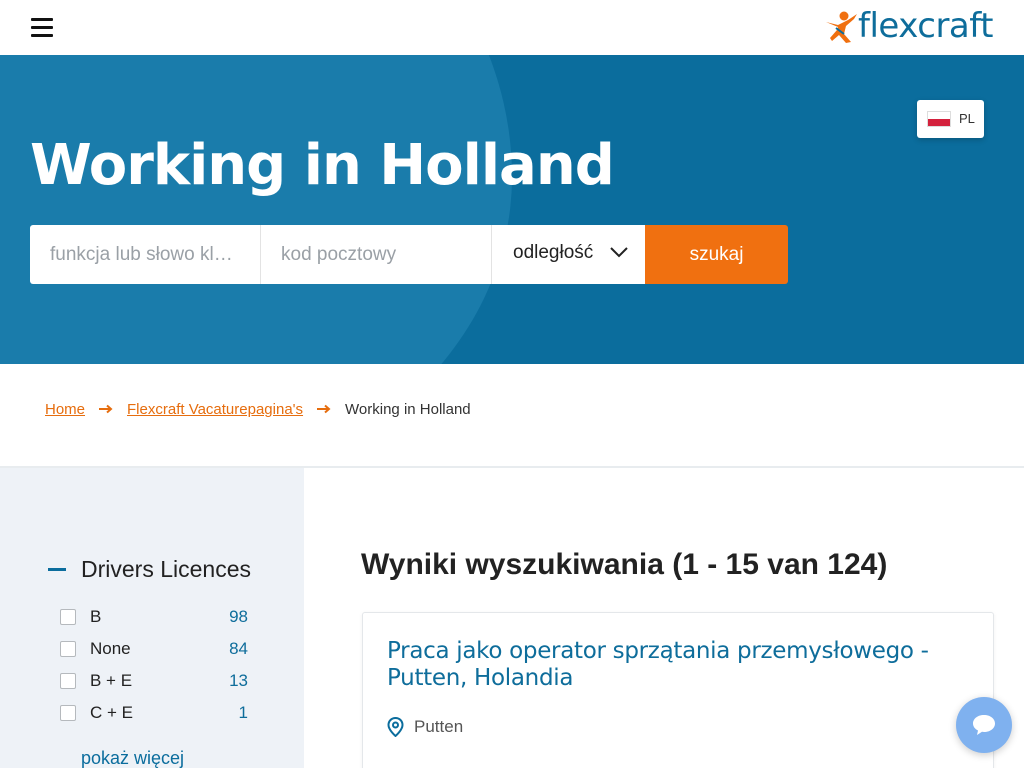 The image size is (1024, 768). Describe the element at coordinates (42, 27) in the screenshot. I see `hamburger-icon` at that location.